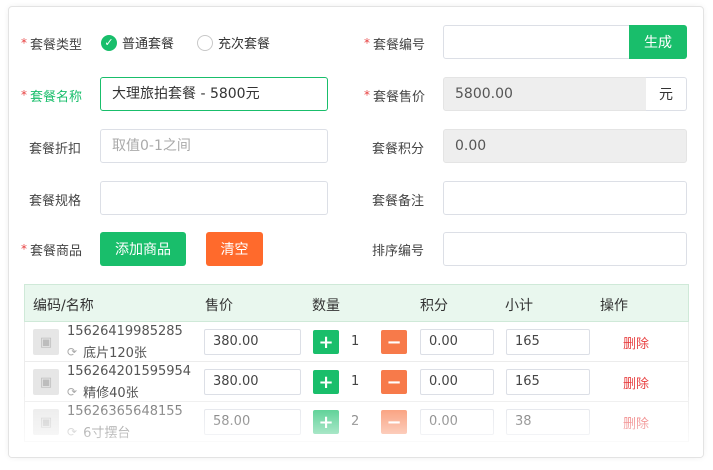 The width and height of the screenshot is (713, 470). What do you see at coordinates (125, 331) in the screenshot?
I see `product-code: 15626419985285` at bounding box center [125, 331].